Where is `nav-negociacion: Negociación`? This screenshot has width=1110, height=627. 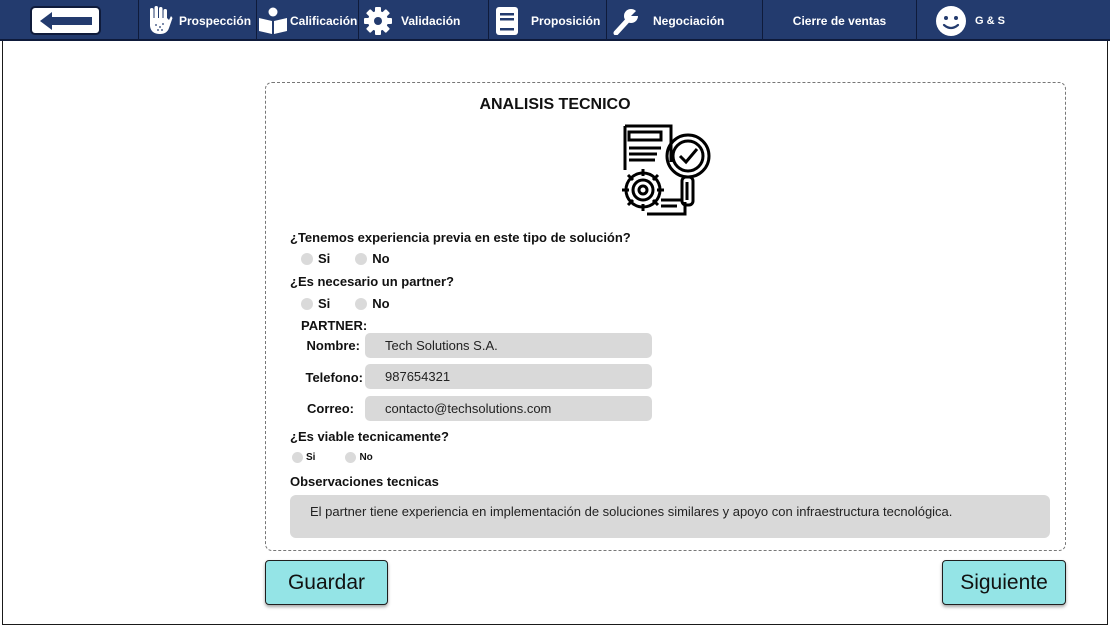
nav-negociacion: Negociación is located at coordinates (684, 20).